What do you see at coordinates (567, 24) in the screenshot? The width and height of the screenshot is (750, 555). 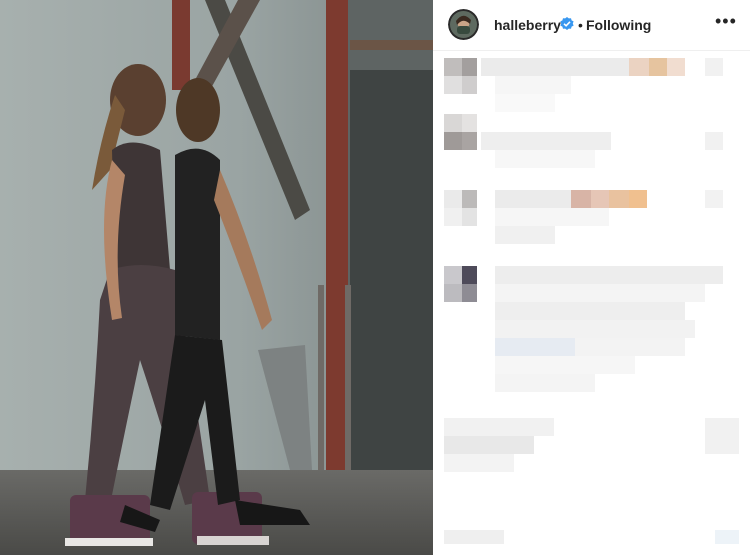 I see `verified-badge-icon` at bounding box center [567, 24].